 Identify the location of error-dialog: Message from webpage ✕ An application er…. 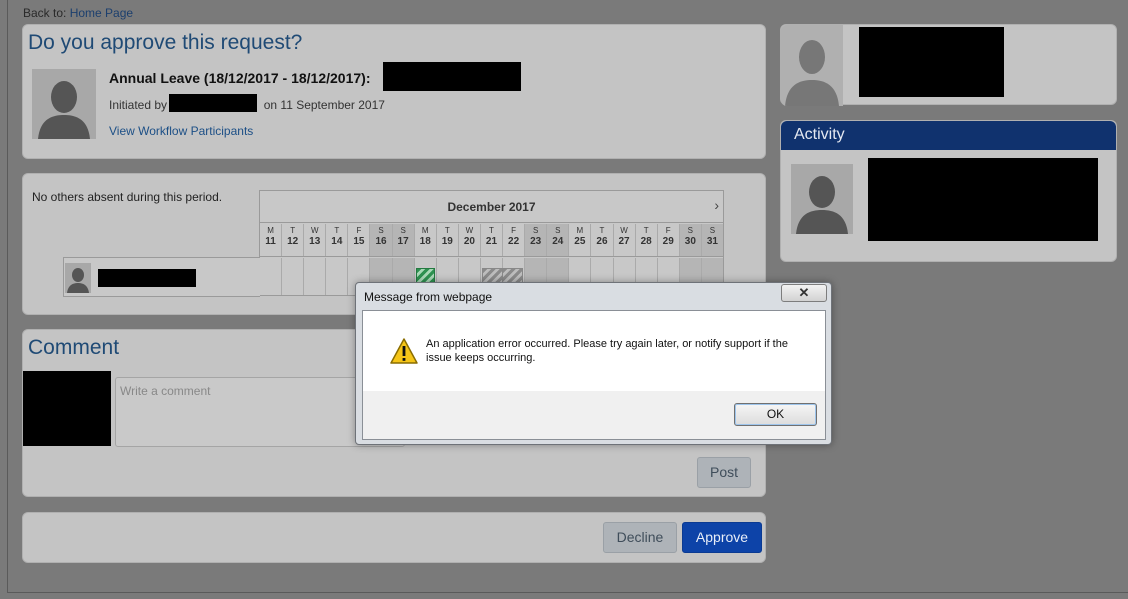
(593, 363).